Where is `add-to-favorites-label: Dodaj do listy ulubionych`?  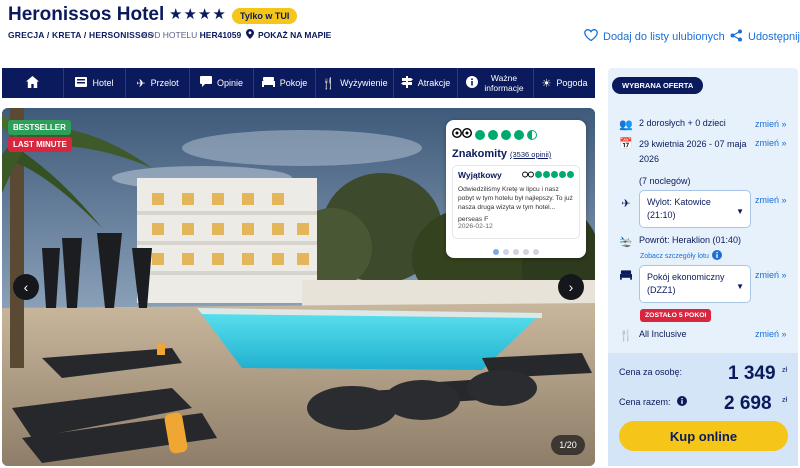
add-to-favorites-label: Dodaj do listy ulubionych is located at coordinates (664, 36).